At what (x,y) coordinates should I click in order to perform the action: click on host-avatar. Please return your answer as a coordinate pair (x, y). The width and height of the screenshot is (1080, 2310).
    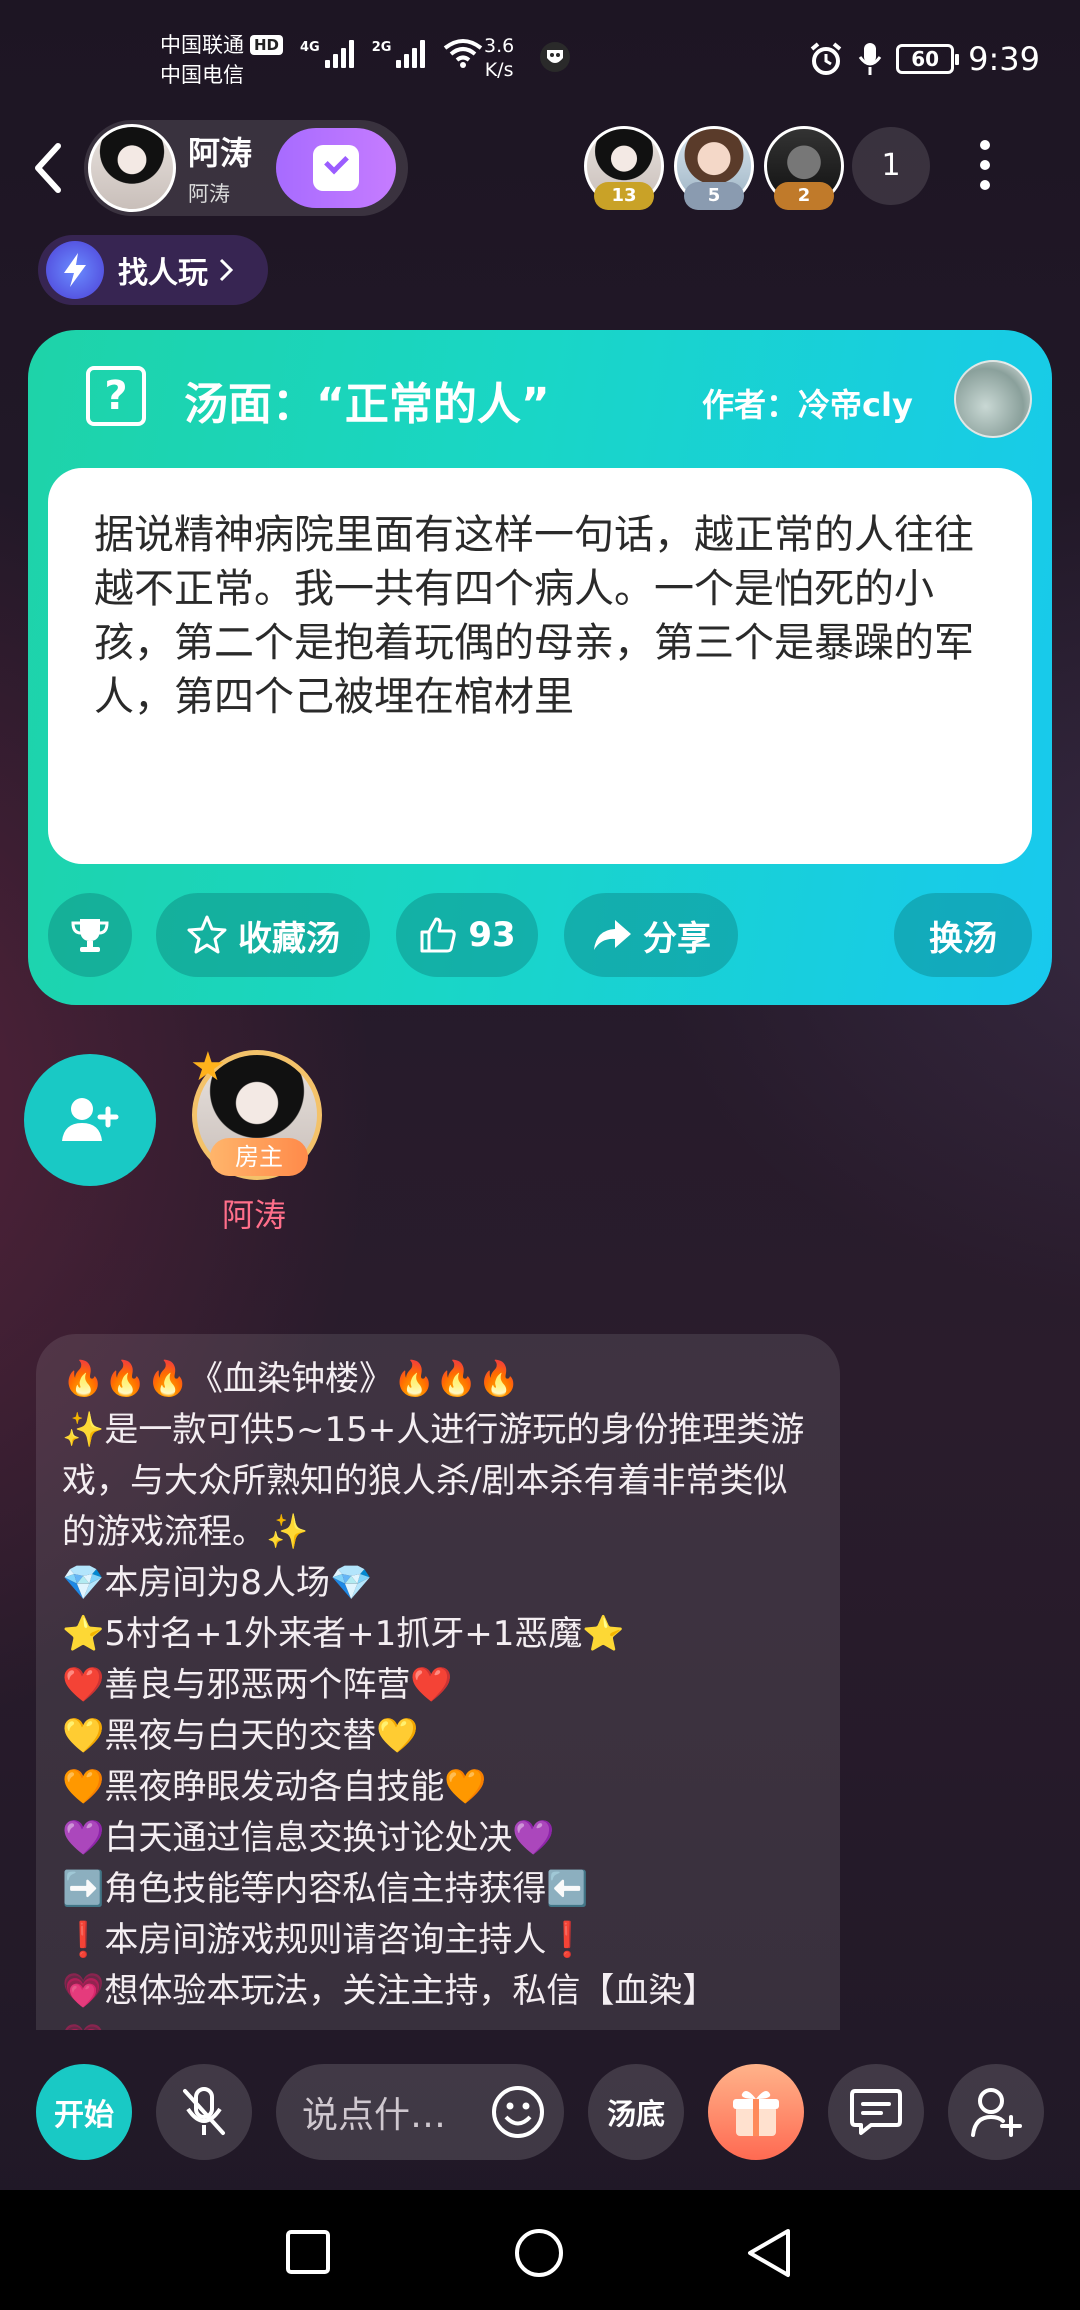
    Looking at the image, I should click on (132, 168).